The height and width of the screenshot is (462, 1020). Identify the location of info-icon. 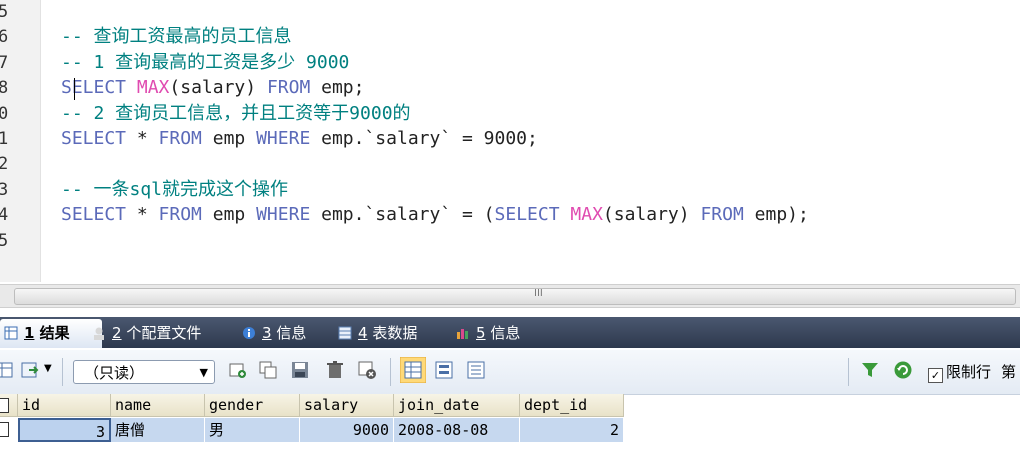
(249, 333).